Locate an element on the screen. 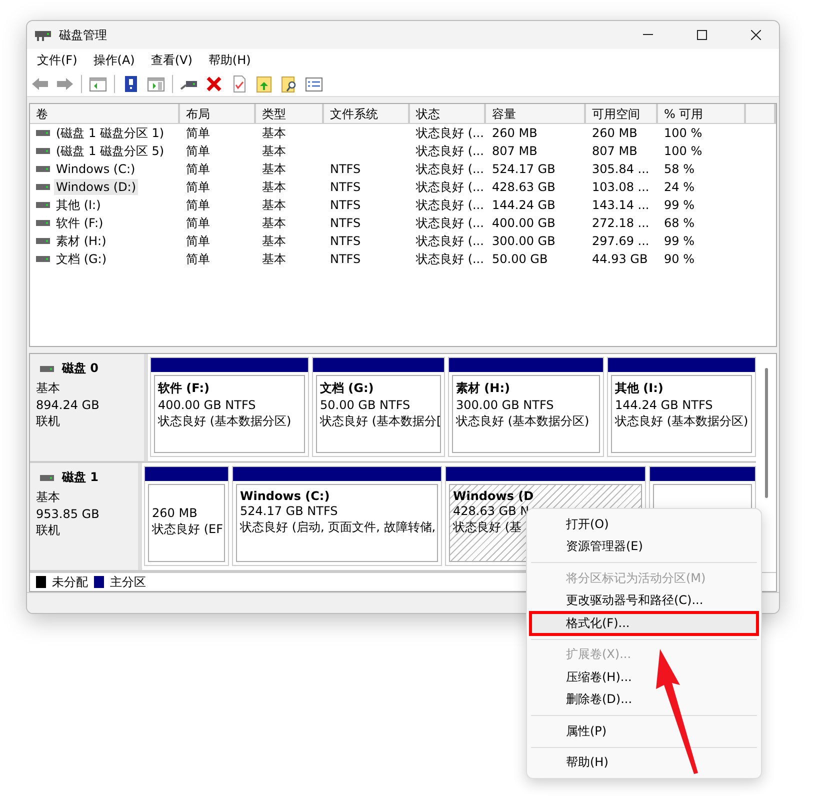  partition-size: 524.17 GB NTFS is located at coordinates (289, 511).